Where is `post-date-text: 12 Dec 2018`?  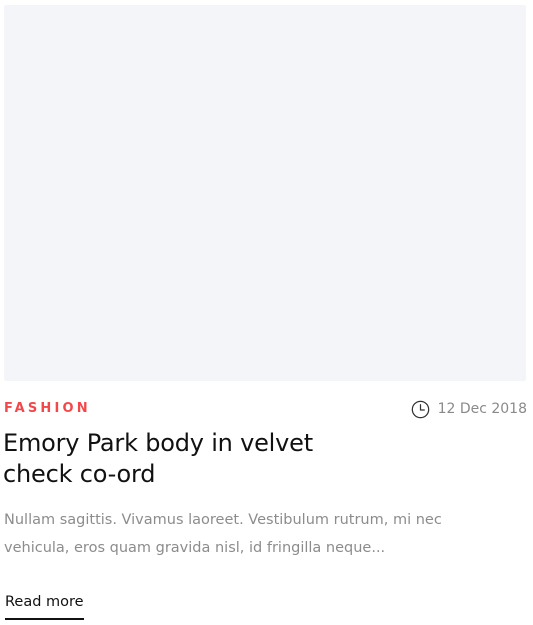 post-date-text: 12 Dec 2018 is located at coordinates (482, 409).